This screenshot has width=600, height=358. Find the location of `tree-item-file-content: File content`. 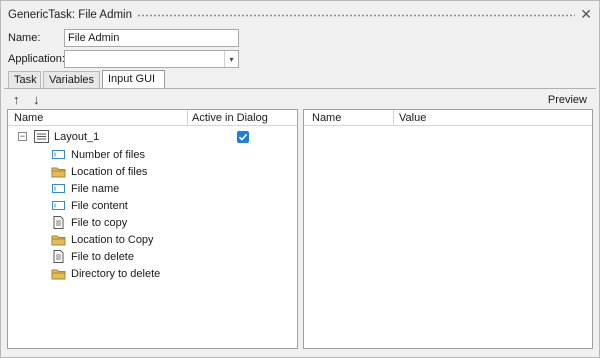

tree-item-file-content: File content is located at coordinates (89, 205).